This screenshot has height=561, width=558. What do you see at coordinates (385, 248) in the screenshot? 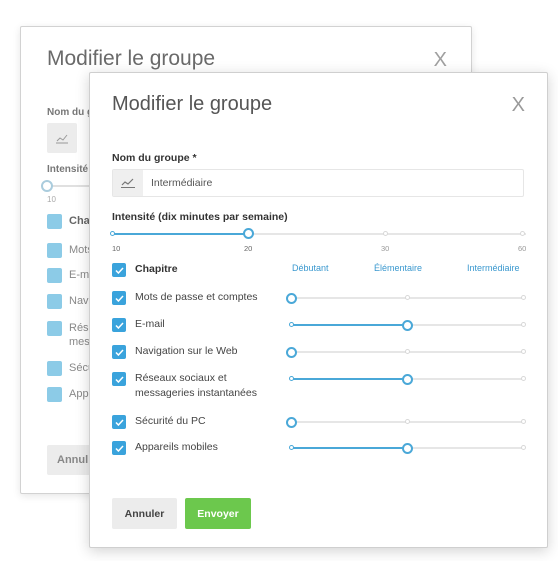
I see `intensity-tick-label: 30` at bounding box center [385, 248].